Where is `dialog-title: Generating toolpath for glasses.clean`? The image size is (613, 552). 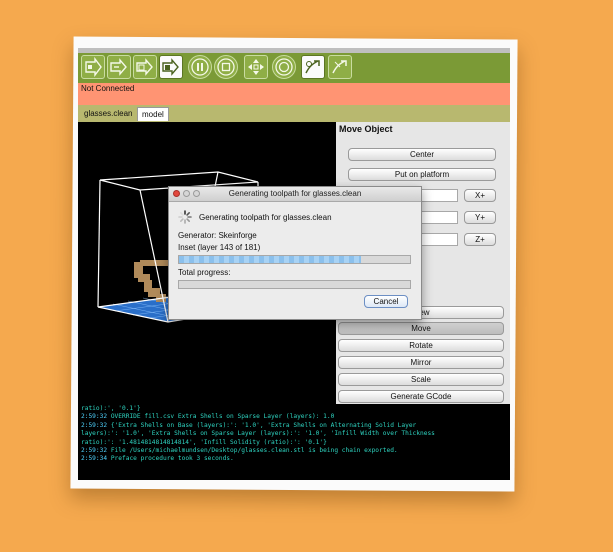
dialog-title: Generating toolpath for glasses.clean is located at coordinates (295, 193).